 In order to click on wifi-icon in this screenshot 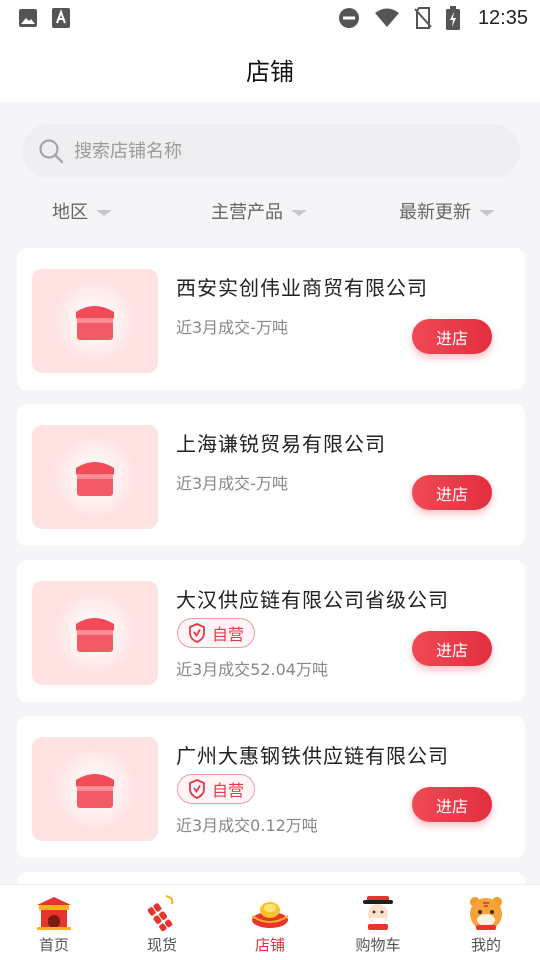, I will do `click(387, 18)`.